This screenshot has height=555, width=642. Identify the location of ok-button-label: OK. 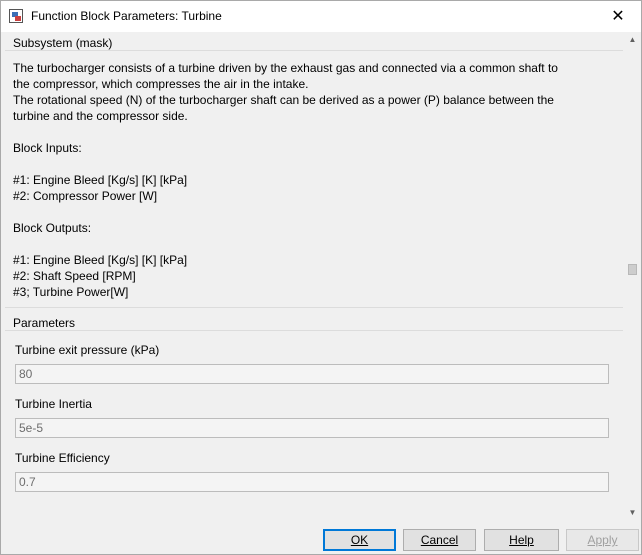
(359, 540).